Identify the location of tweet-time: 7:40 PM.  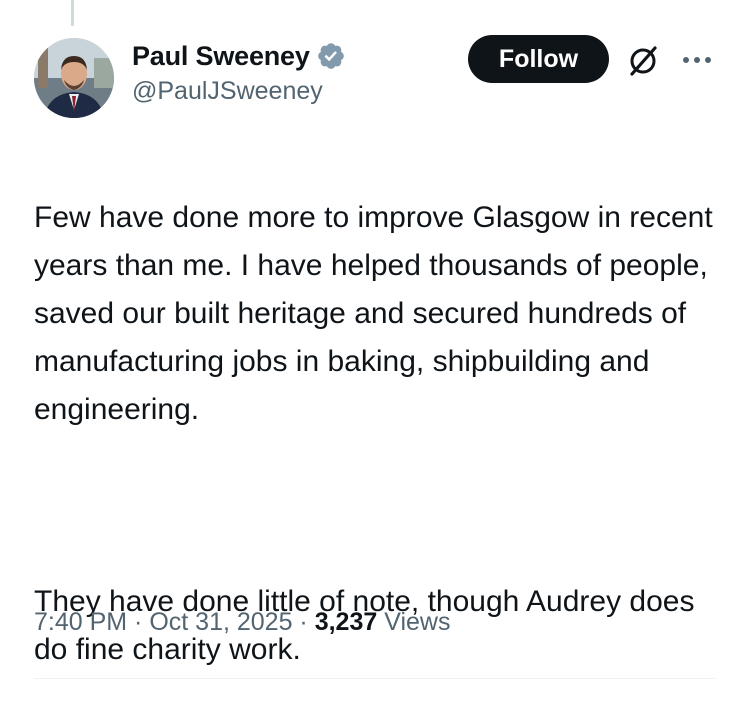
(80, 622).